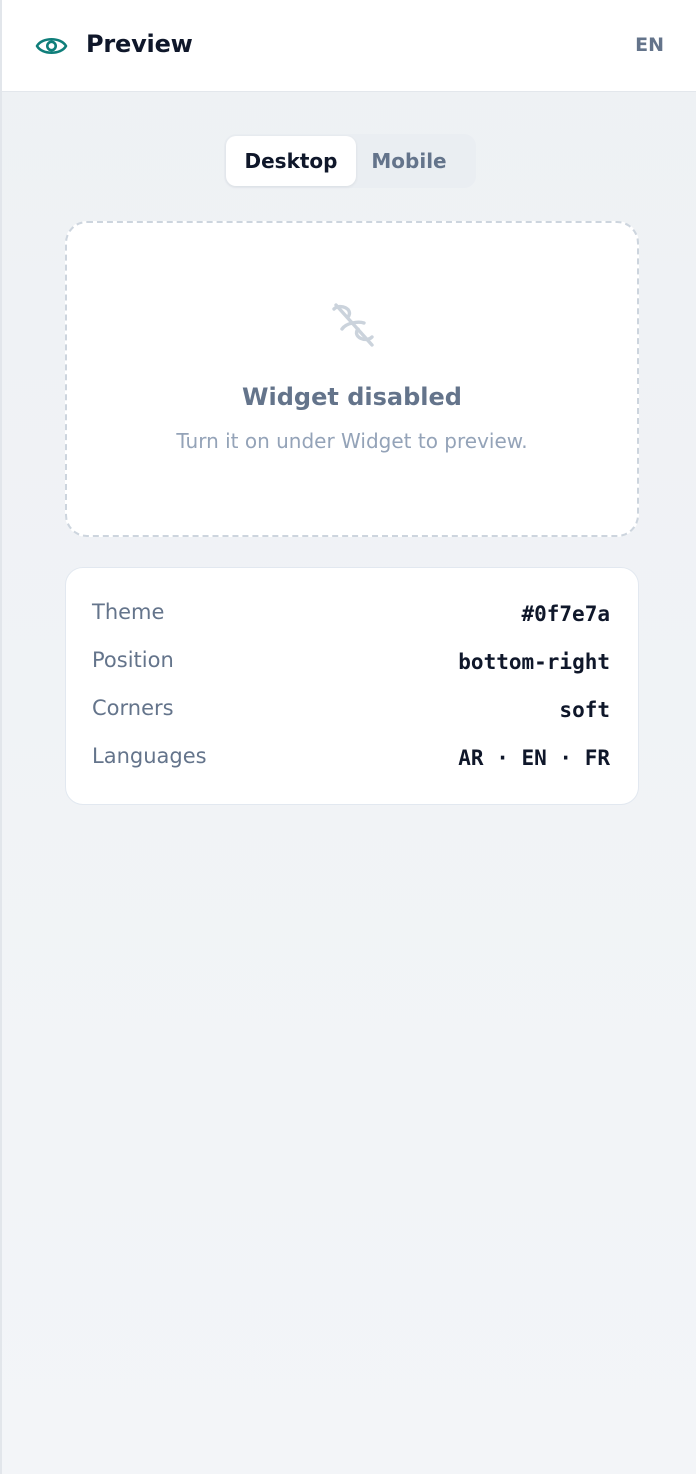 The image size is (696, 1474). Describe the element at coordinates (133, 708) in the screenshot. I see `label-corners: Corners` at that location.